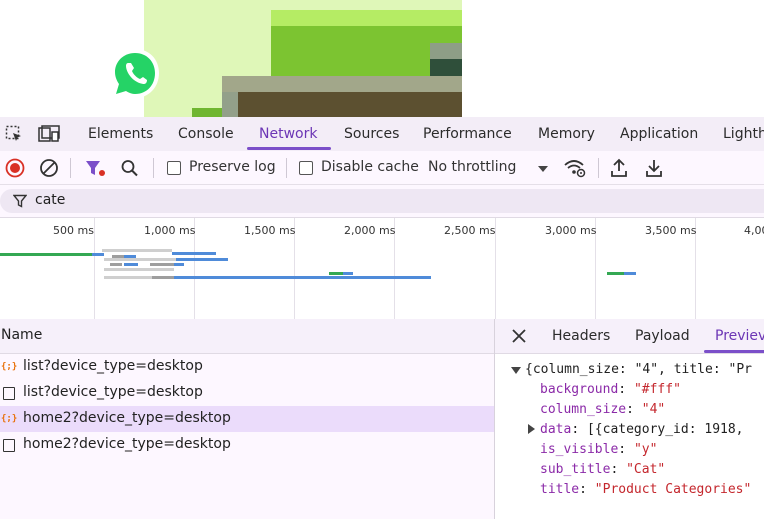  I want to click on tab-preview: Previev, so click(739, 336).